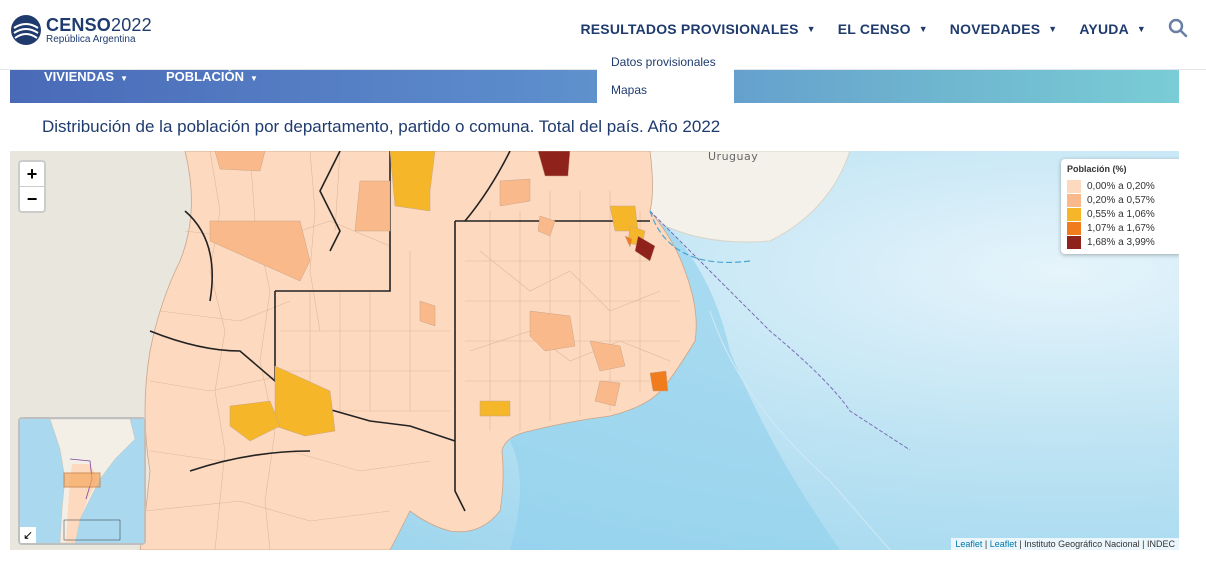 The width and height of the screenshot is (1206, 585). Describe the element at coordinates (32, 198) in the screenshot. I see `zoom-out-button: −` at that location.